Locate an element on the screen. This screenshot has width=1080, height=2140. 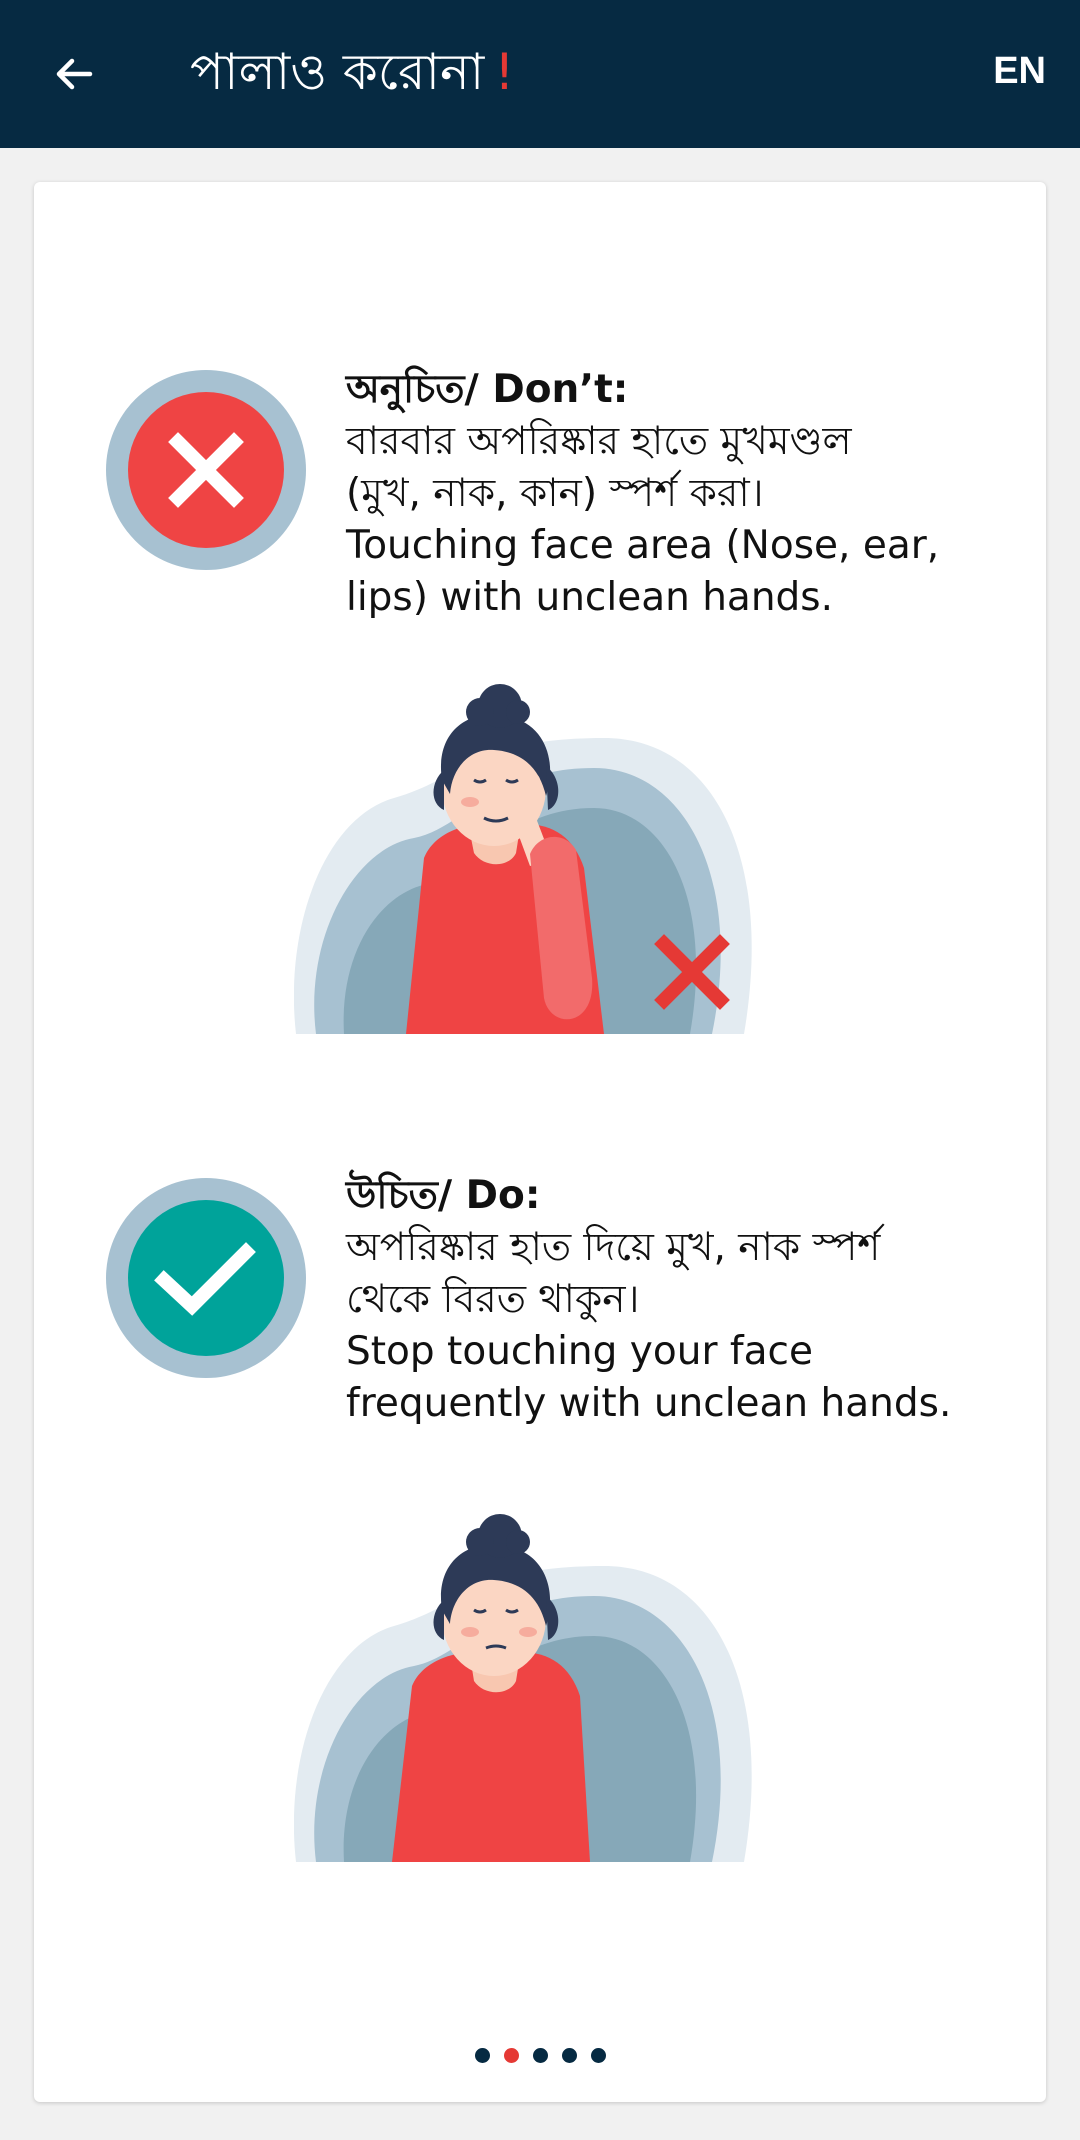
do-bengali-line-2: থেকে বিরত থাকুন। is located at coordinates (493, 1299).